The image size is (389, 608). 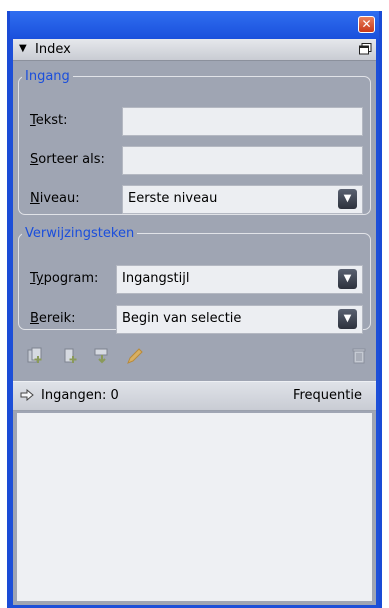 What do you see at coordinates (242, 121) in the screenshot?
I see `tekst-input` at bounding box center [242, 121].